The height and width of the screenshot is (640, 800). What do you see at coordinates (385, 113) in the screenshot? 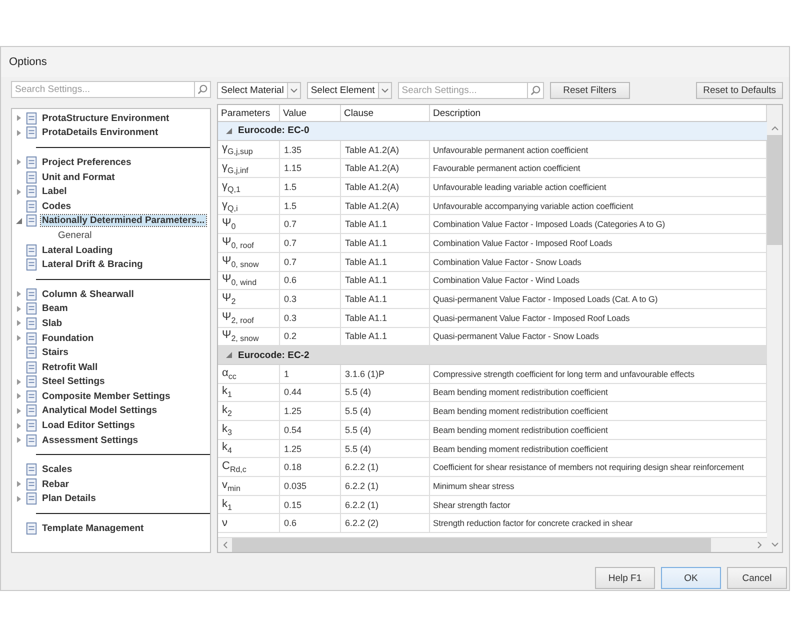
I see `column-header: Clause` at bounding box center [385, 113].